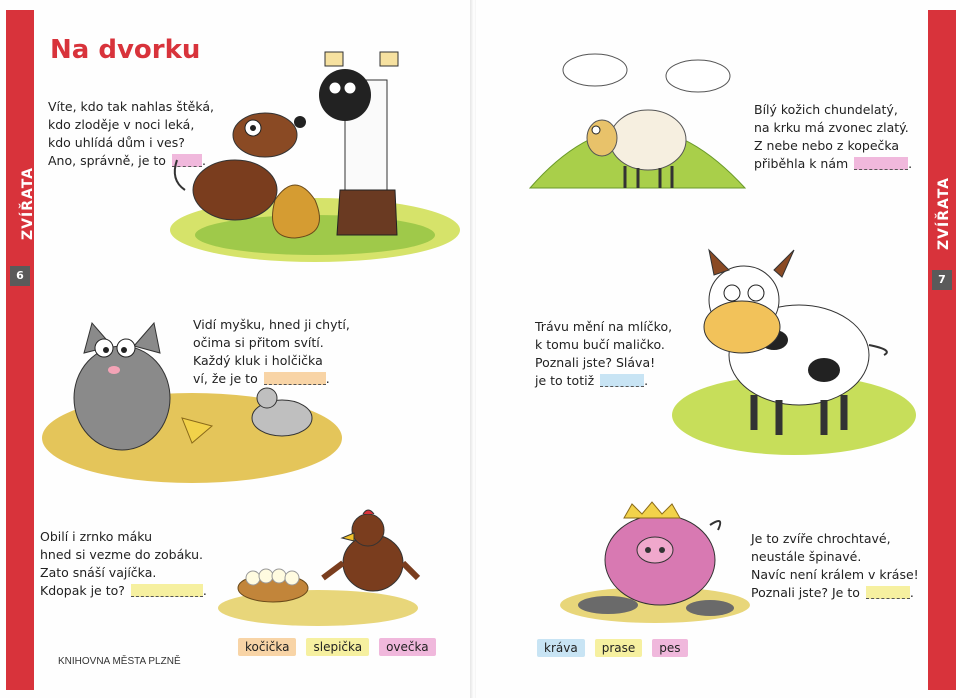 The image size is (960, 698). Describe the element at coordinates (826, 109) in the screenshot. I see `poem-line: Bílý kožich chundelatý,` at that location.